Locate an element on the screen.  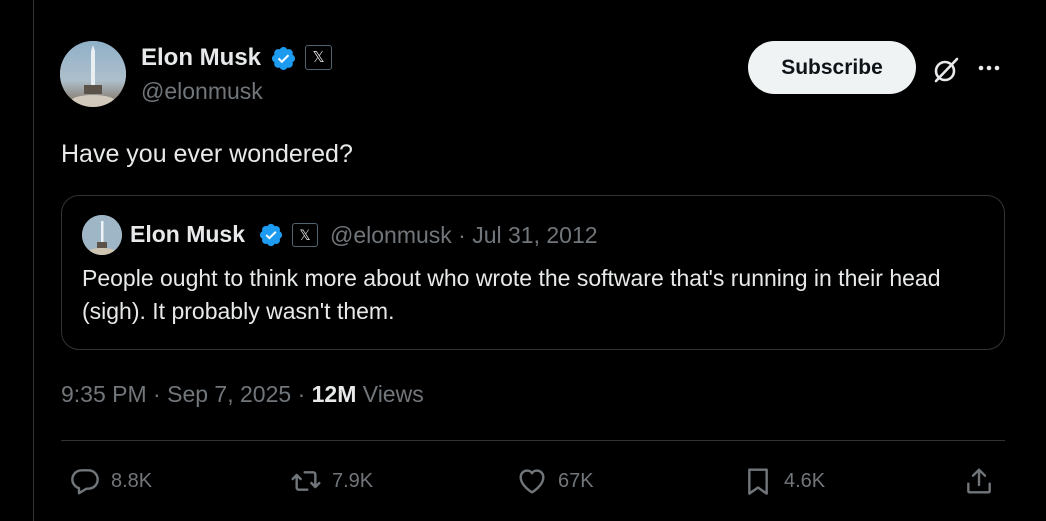
more-icon is located at coordinates (989, 68).